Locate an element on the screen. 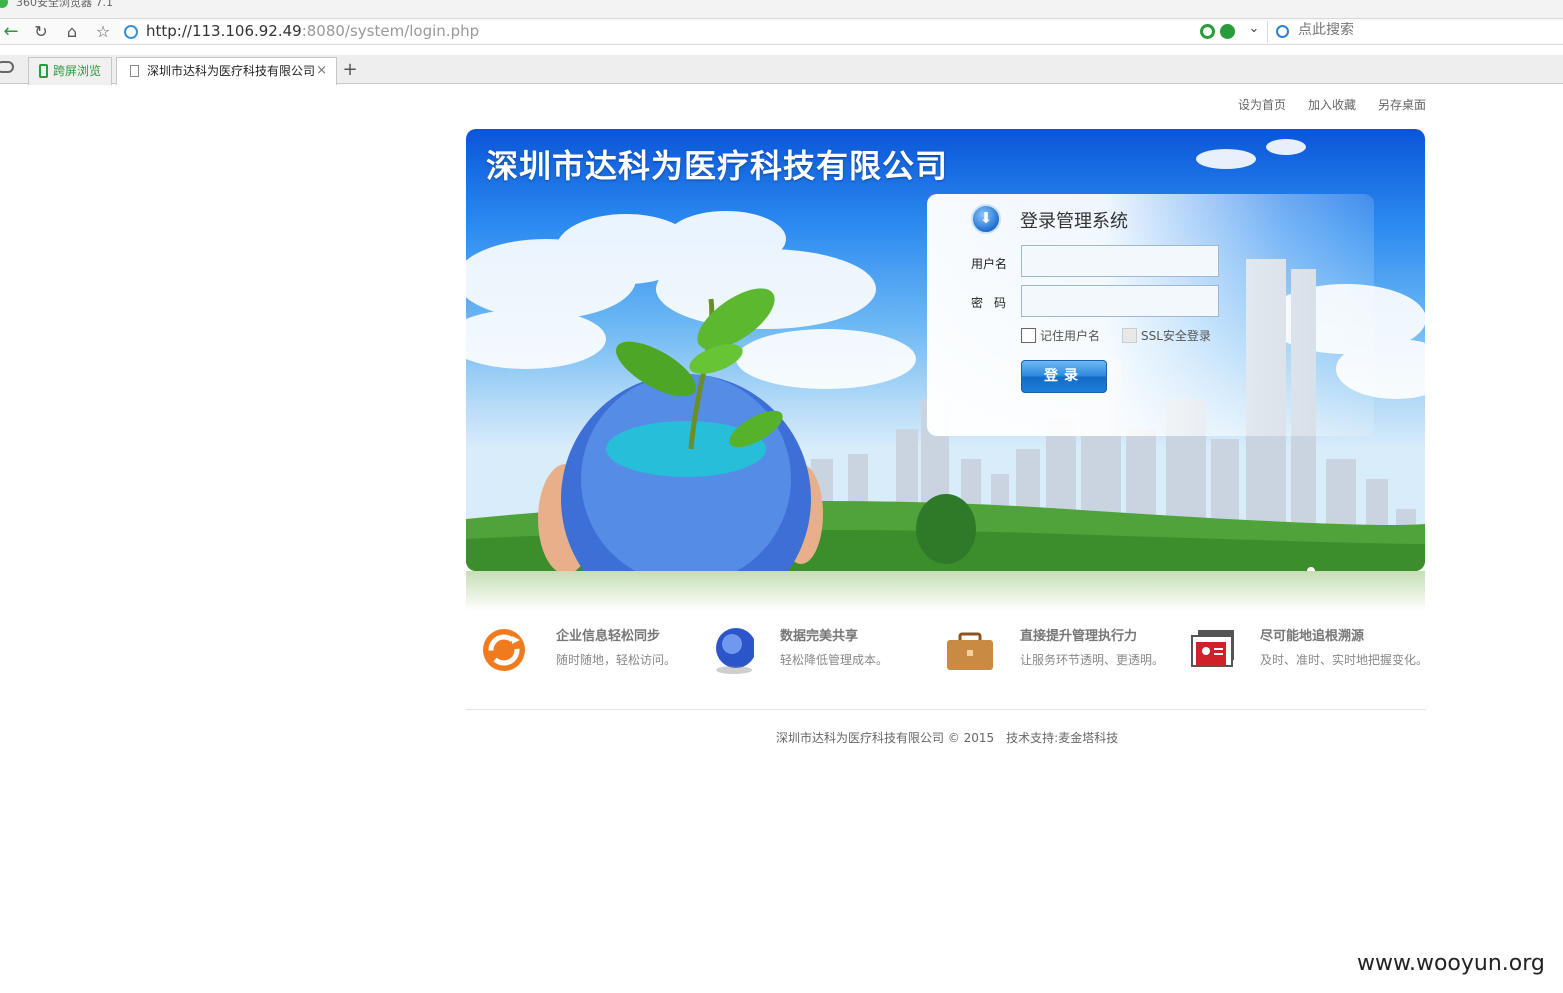  briefcase-icon is located at coordinates (970, 651).